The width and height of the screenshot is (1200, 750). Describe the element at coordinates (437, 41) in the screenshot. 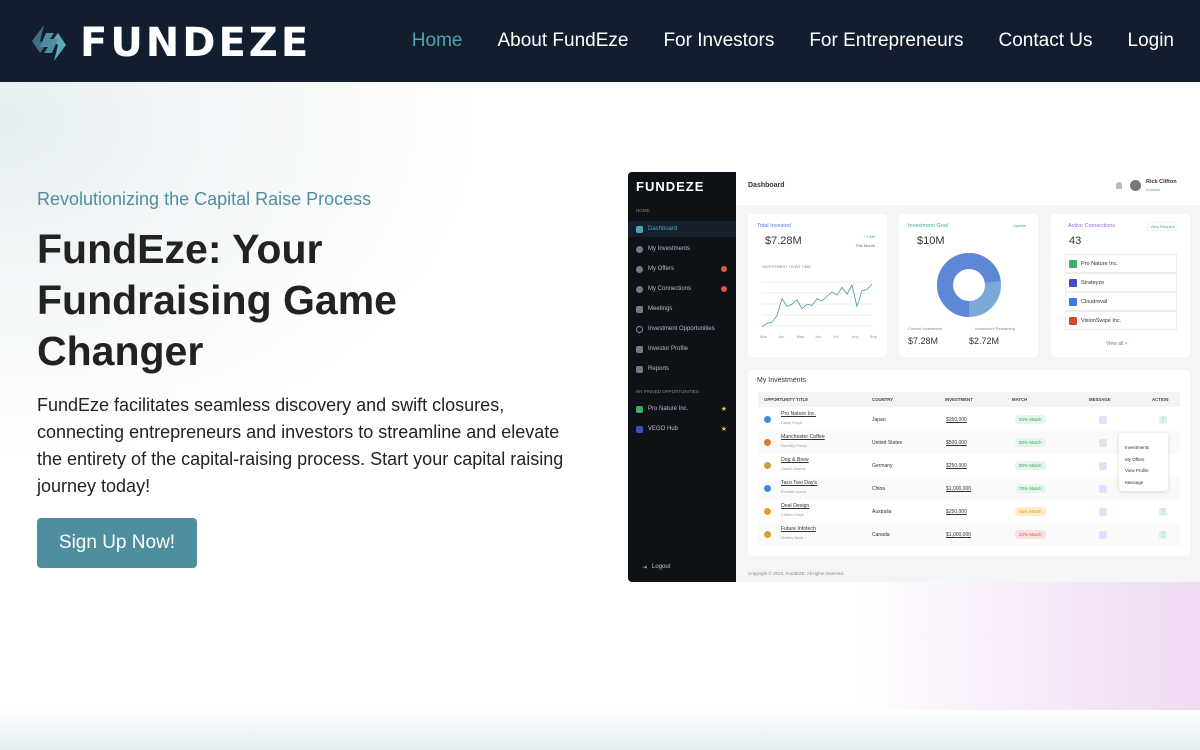

I see `nav-home: Home` at that location.